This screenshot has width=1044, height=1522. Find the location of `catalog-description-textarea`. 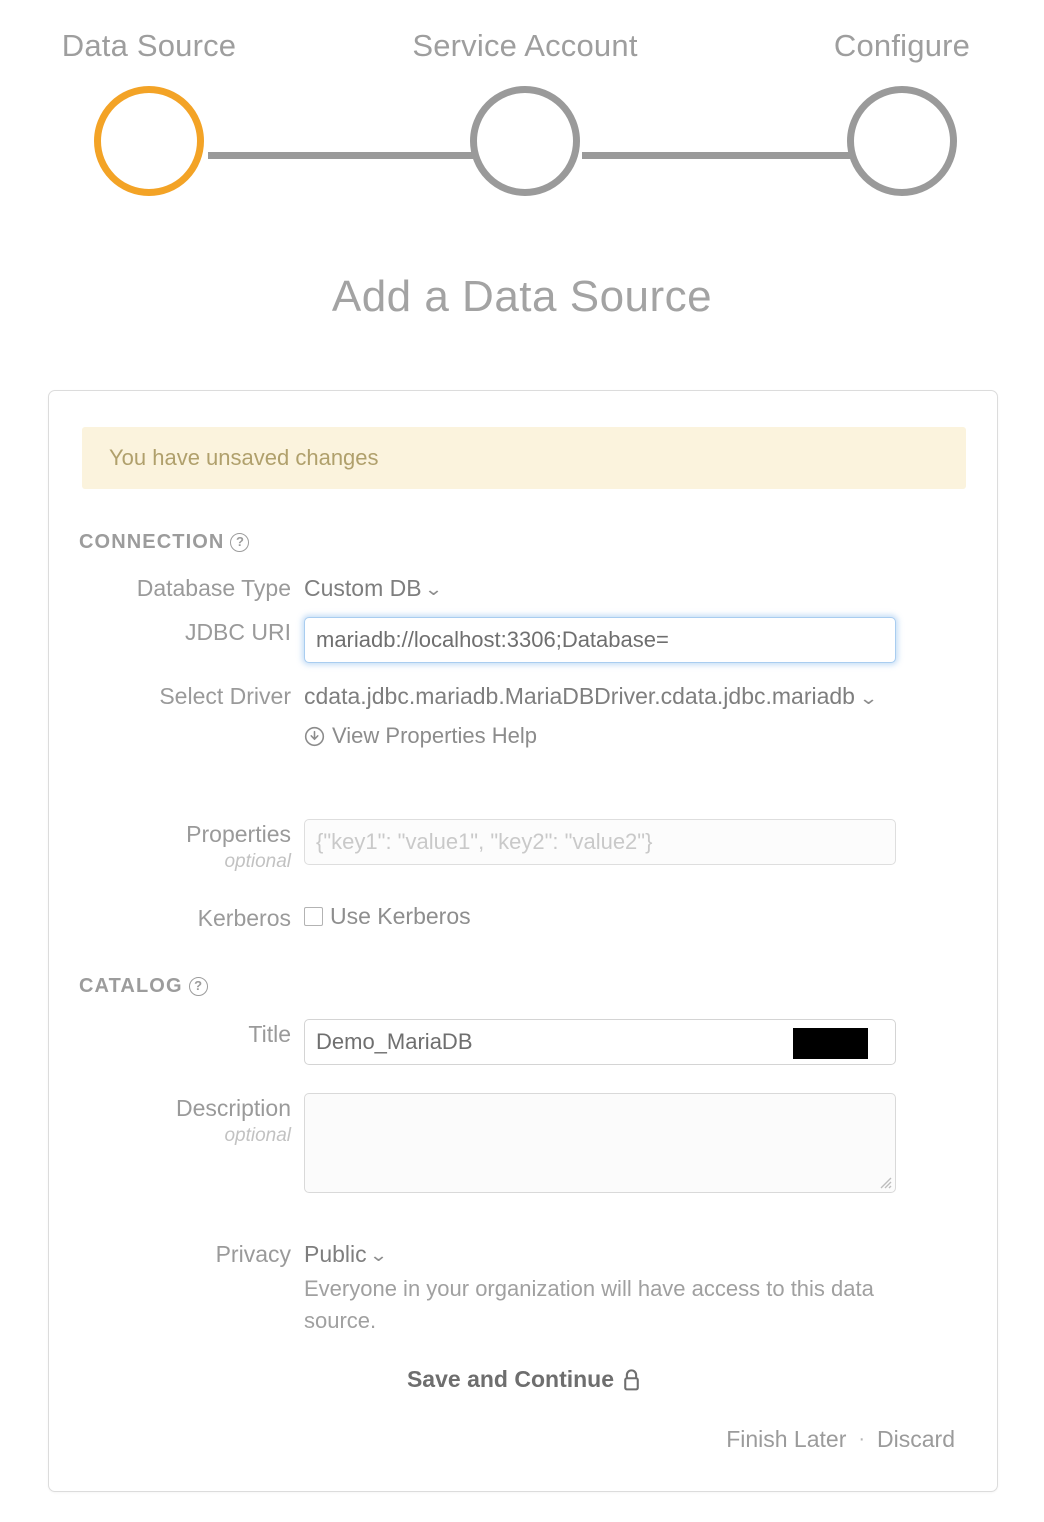

catalog-description-textarea is located at coordinates (600, 1143).